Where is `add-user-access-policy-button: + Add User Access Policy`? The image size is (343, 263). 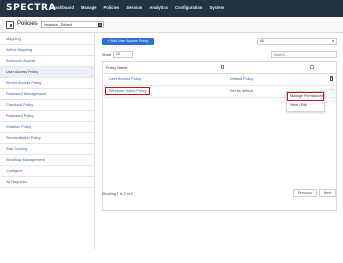
add-user-access-policy-button: + Add User Access Policy is located at coordinates (128, 41).